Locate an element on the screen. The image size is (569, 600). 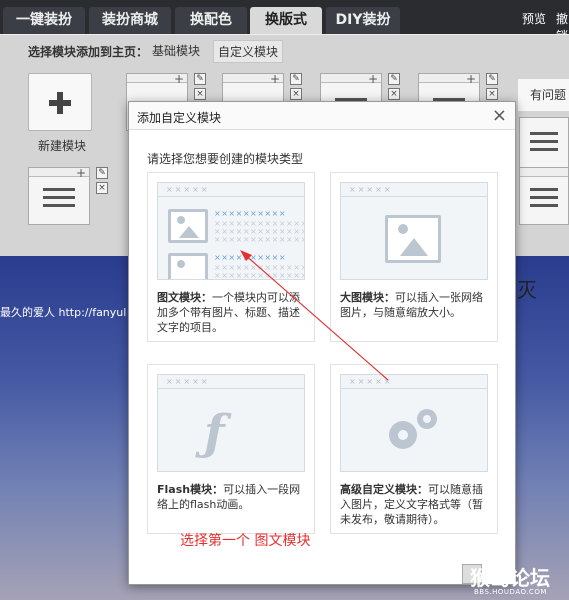
annotation-arrow is located at coordinates (314, 315).